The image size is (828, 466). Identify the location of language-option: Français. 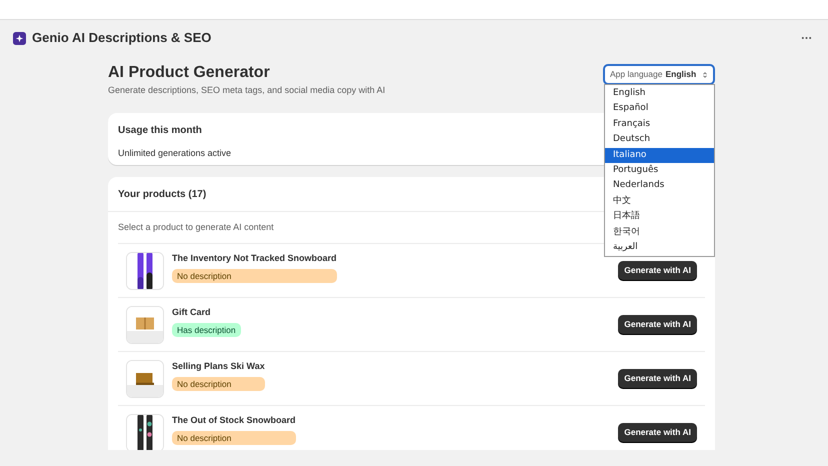
(659, 124).